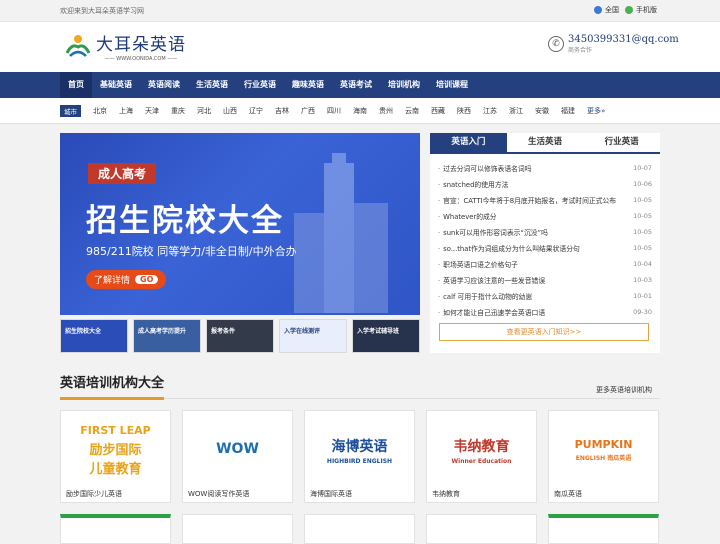  What do you see at coordinates (481, 494) in the screenshot?
I see `institution-name: 韦纳教育` at bounding box center [481, 494].